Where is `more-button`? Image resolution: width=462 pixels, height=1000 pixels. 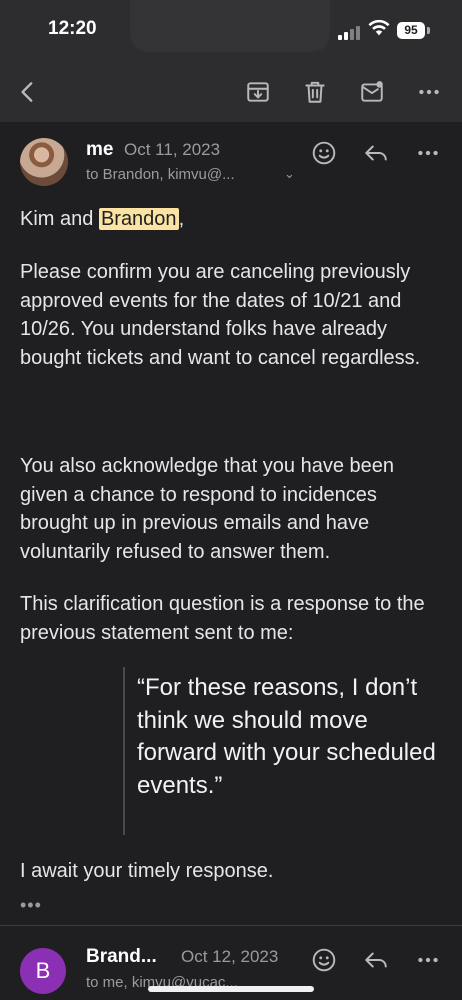 more-button is located at coordinates (429, 92).